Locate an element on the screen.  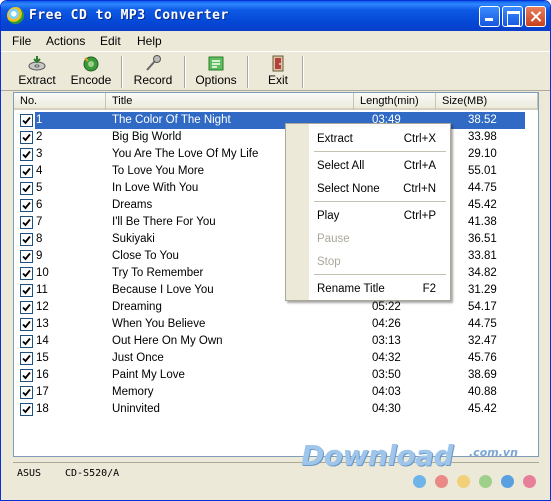
track-row: 5 In Love With You 44.75 is located at coordinates (276, 188).